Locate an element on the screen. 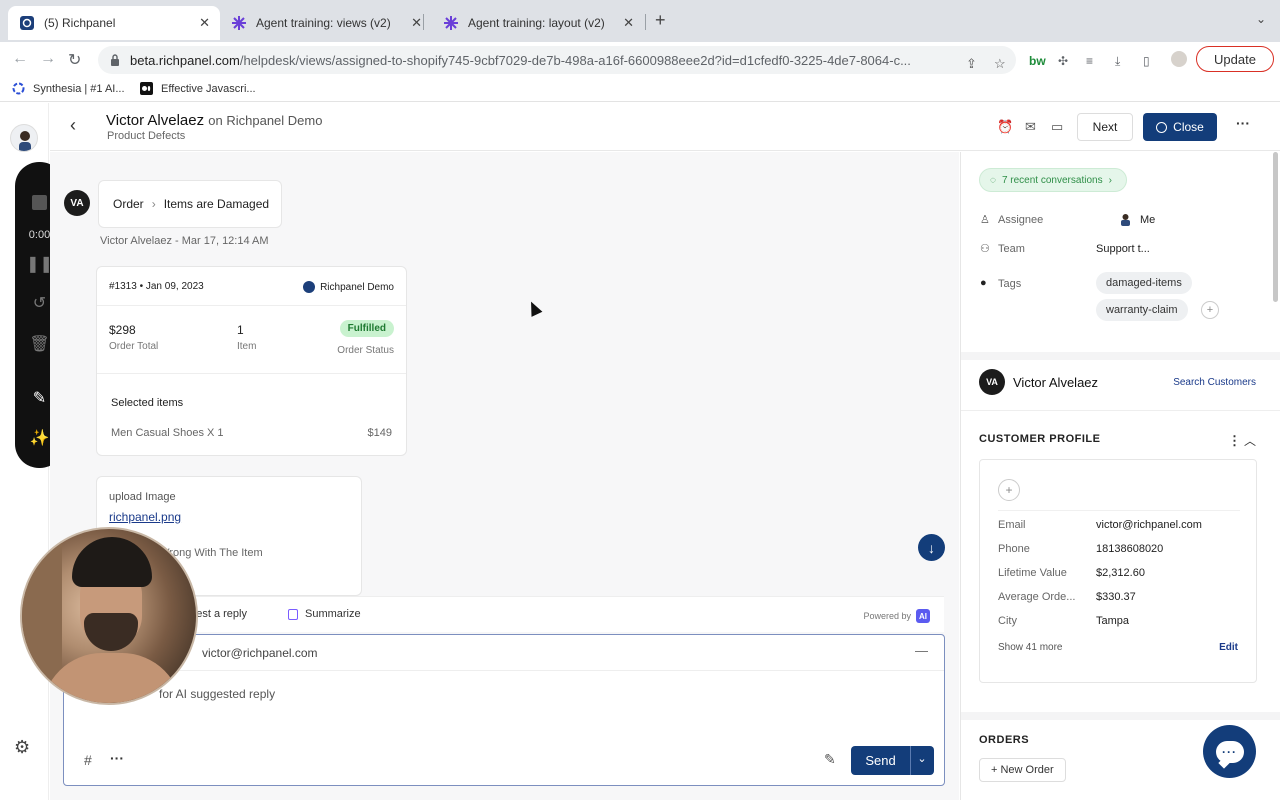 This screenshot has height=800, width=1280. tab-views: Agent training: views (v2) ✕ is located at coordinates (326, 23).